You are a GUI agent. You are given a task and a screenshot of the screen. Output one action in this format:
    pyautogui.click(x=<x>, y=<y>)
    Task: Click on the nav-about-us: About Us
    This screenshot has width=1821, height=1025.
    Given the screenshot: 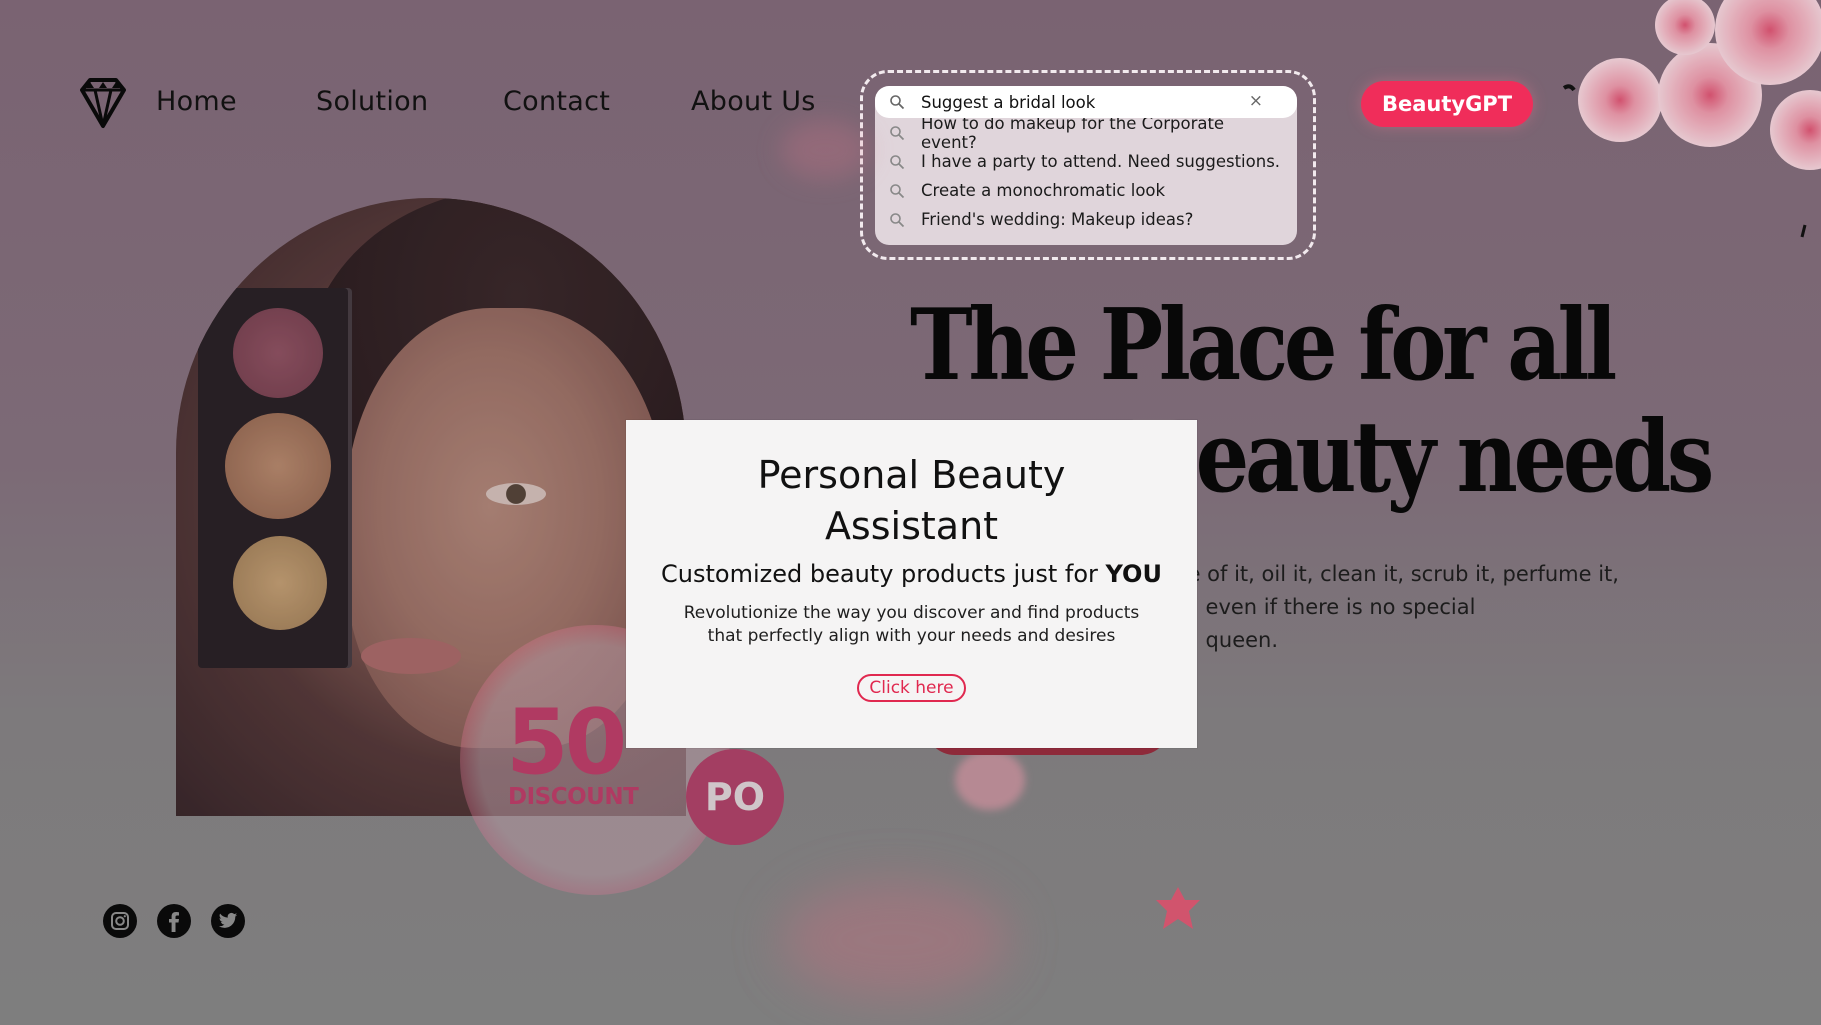 What is the action you would take?
    pyautogui.click(x=753, y=101)
    